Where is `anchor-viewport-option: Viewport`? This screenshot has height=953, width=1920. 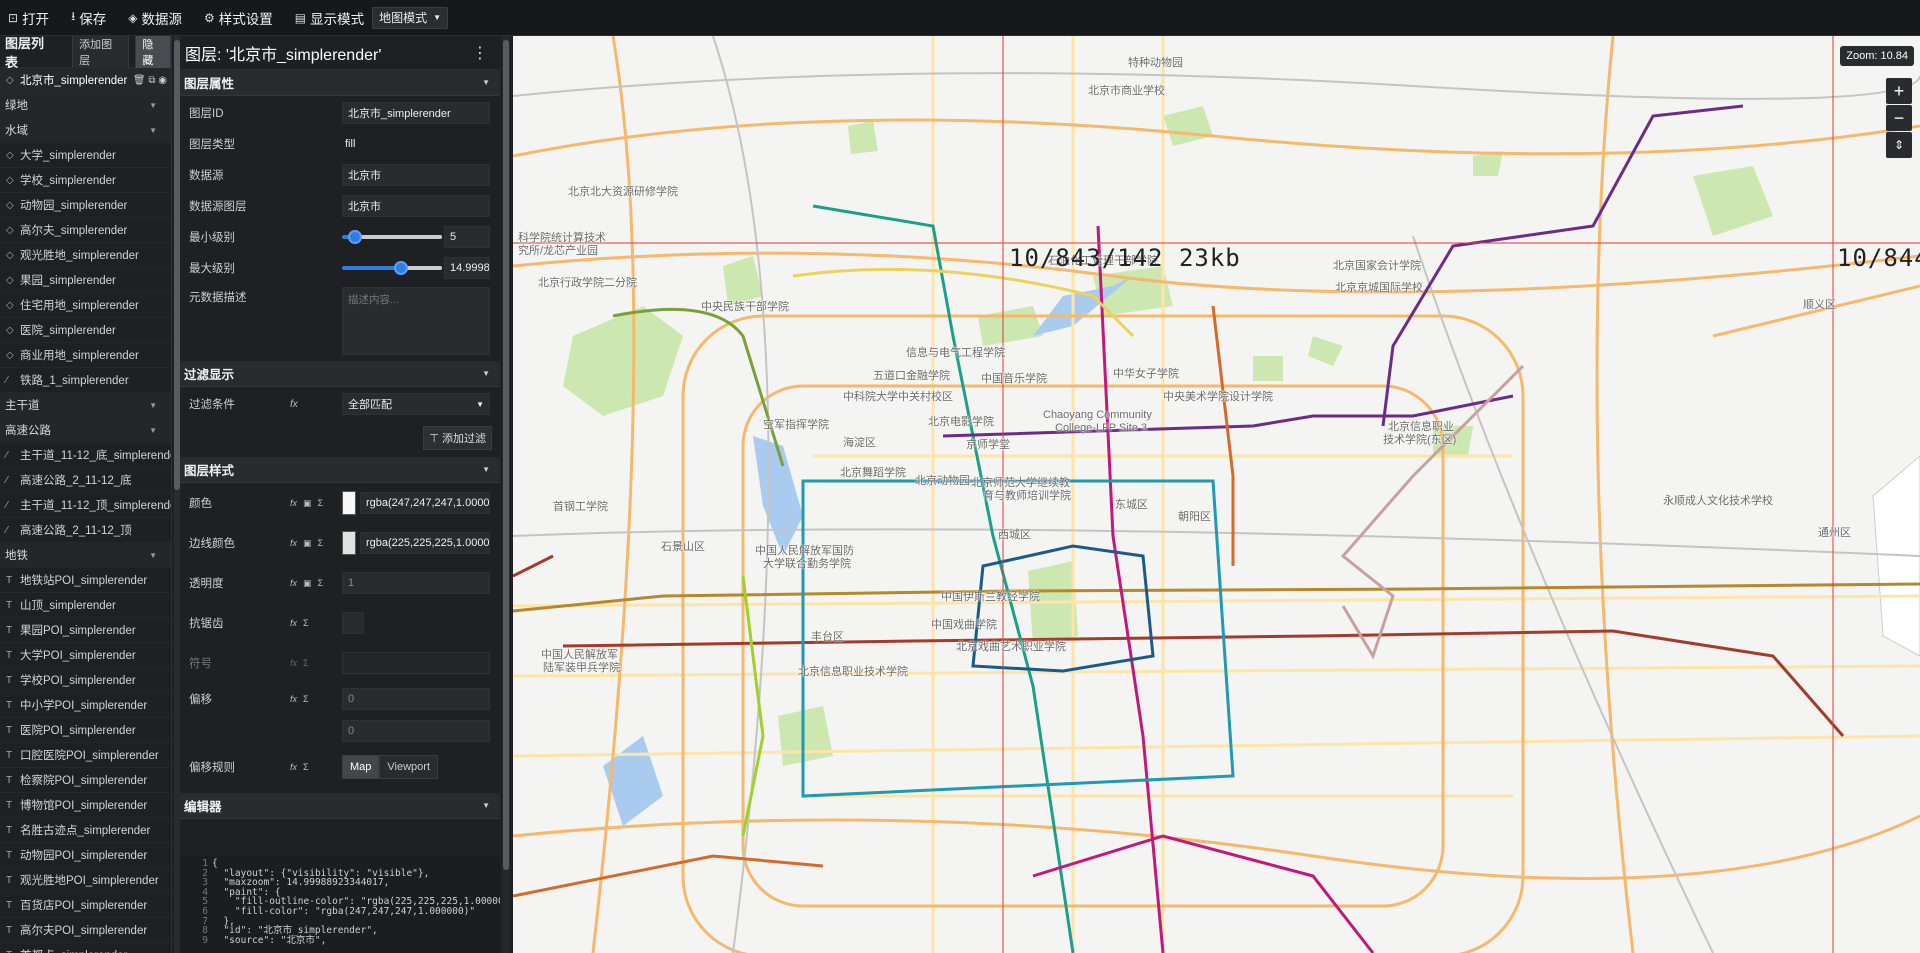
anchor-viewport-option: Viewport is located at coordinates (409, 767).